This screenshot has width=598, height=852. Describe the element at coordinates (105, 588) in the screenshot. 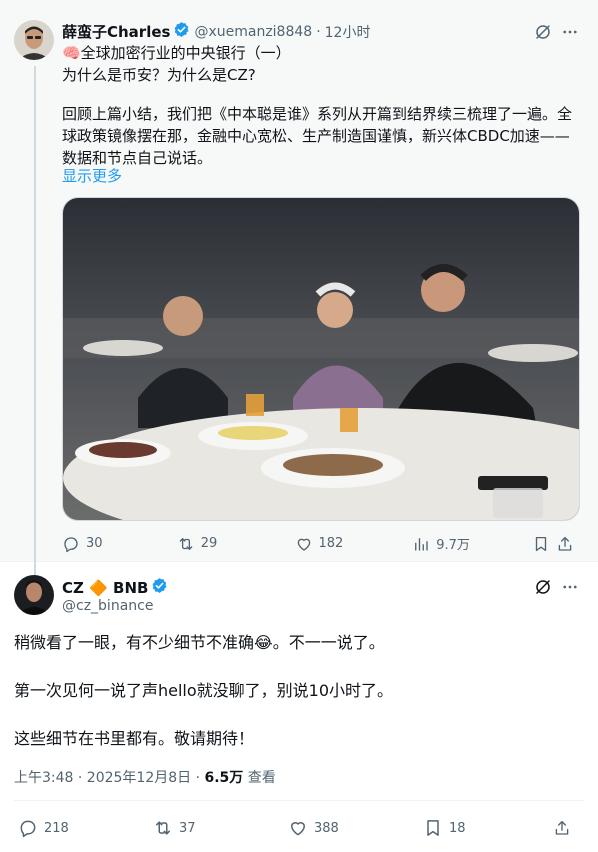

I see `author-display-name: CZ 🔶 BNB` at that location.